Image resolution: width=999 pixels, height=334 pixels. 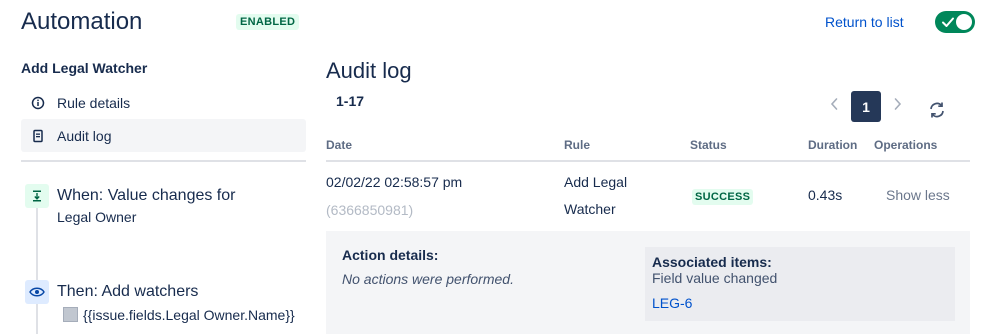 What do you see at coordinates (394, 182) in the screenshot?
I see `row-date: 02/02/22 02:58:57 pm` at bounding box center [394, 182].